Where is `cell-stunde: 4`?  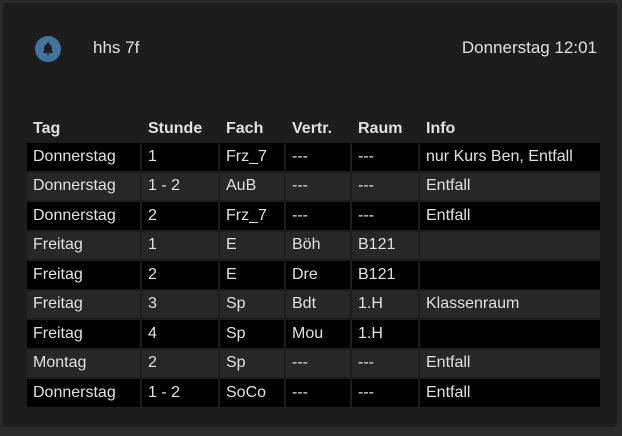
cell-stunde: 4 is located at coordinates (180, 334).